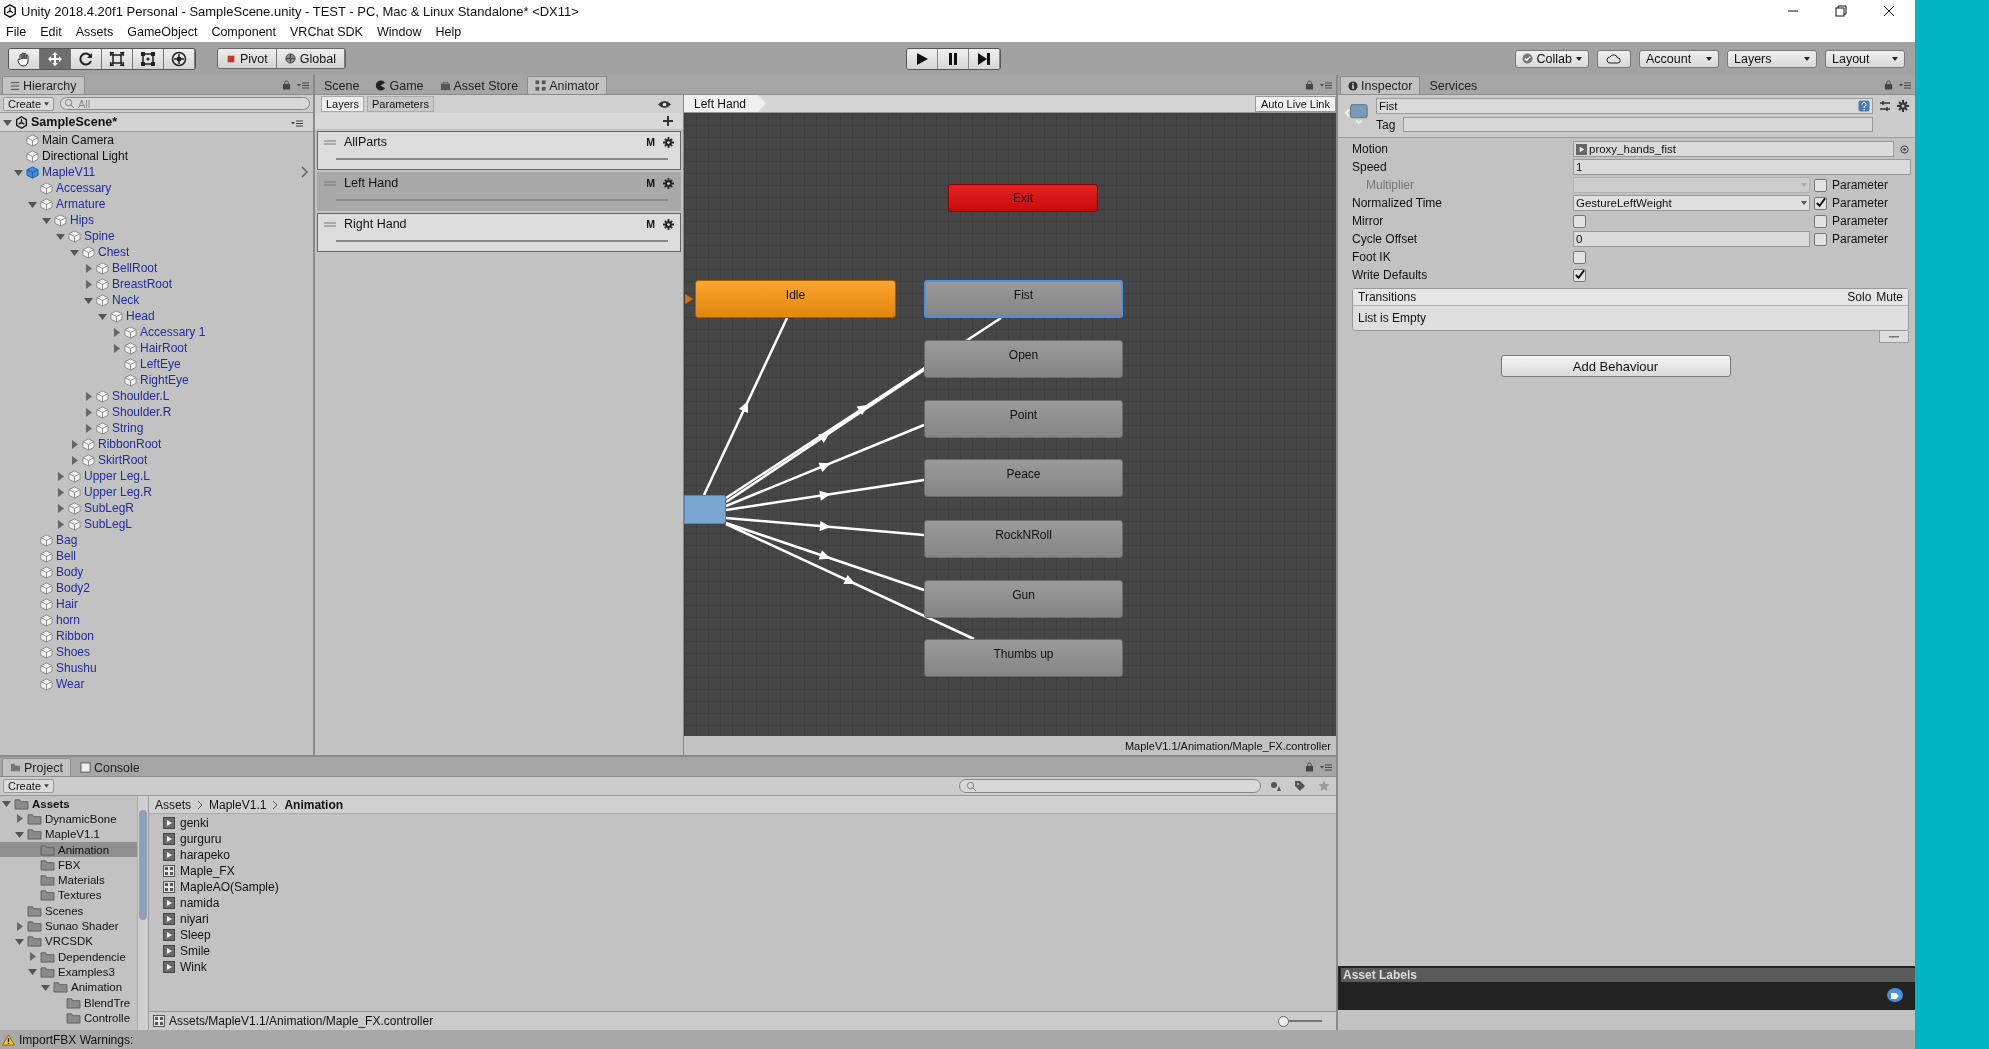 The height and width of the screenshot is (1049, 1989). What do you see at coordinates (200, 903) in the screenshot?
I see `asset-item: namida` at bounding box center [200, 903].